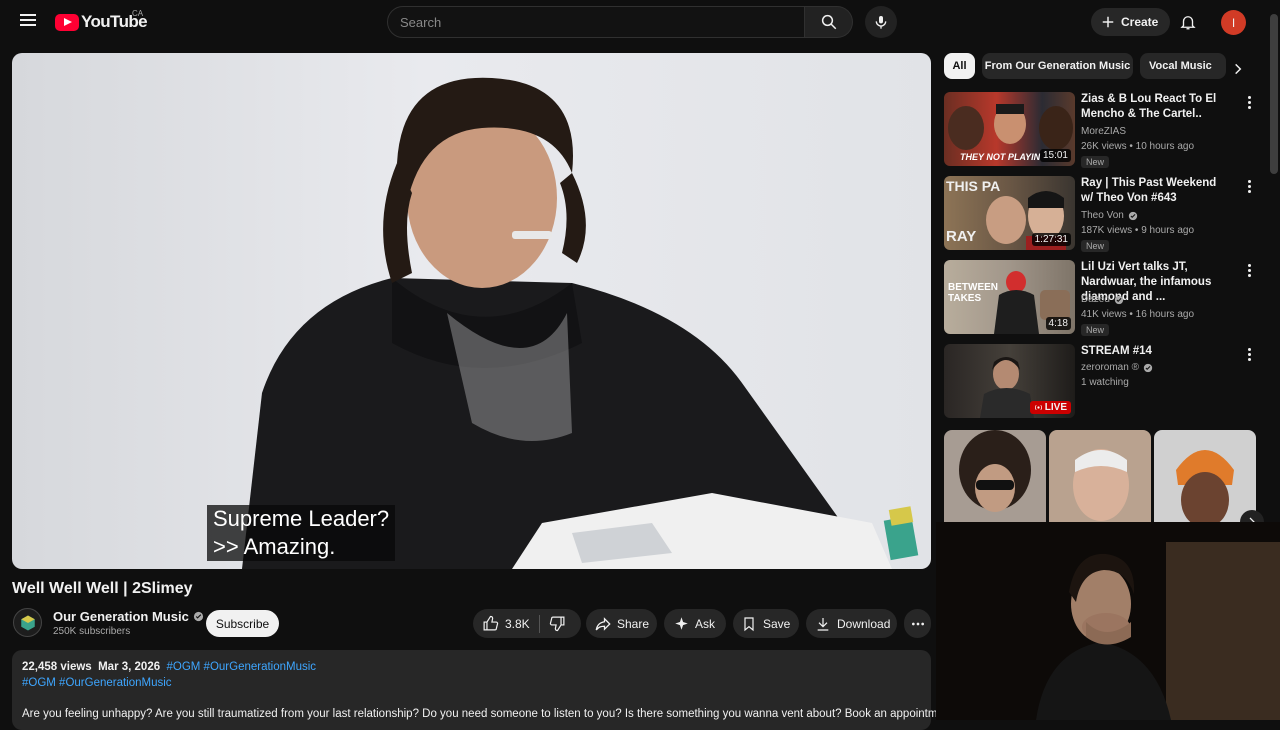 The height and width of the screenshot is (730, 1280). Describe the element at coordinates (766, 623) in the screenshot. I see `save-button: Save` at that location.